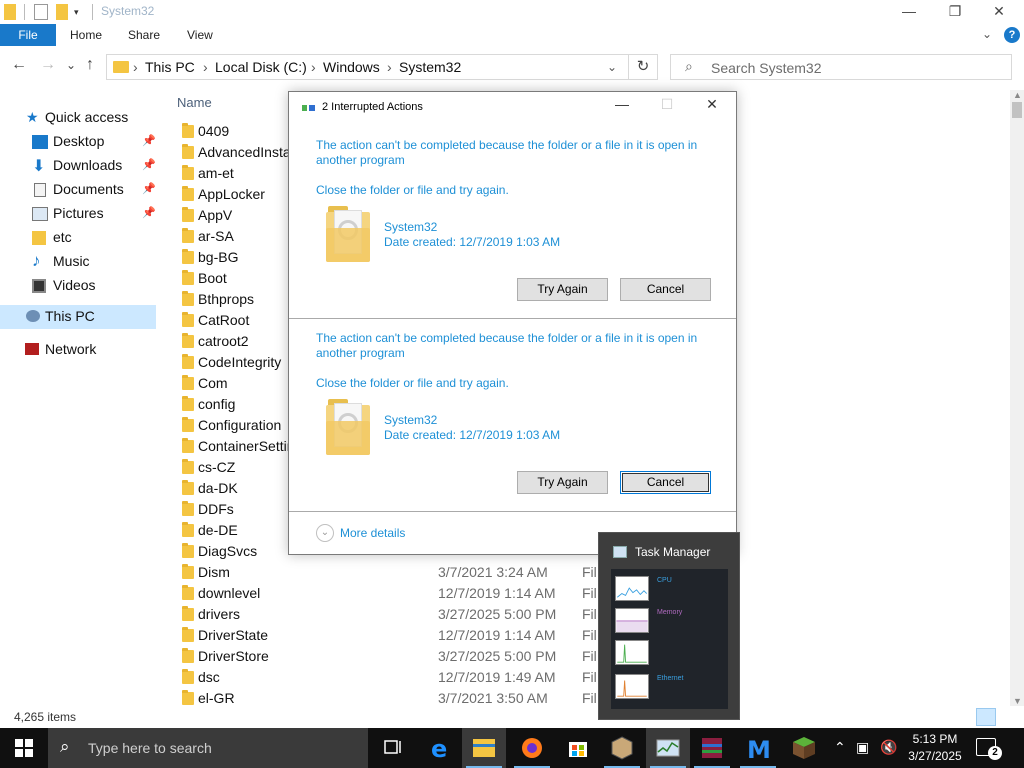 The width and height of the screenshot is (1024, 768). Describe the element at coordinates (430, 67) in the screenshot. I see `breadcrumb-system32: System32` at that location.